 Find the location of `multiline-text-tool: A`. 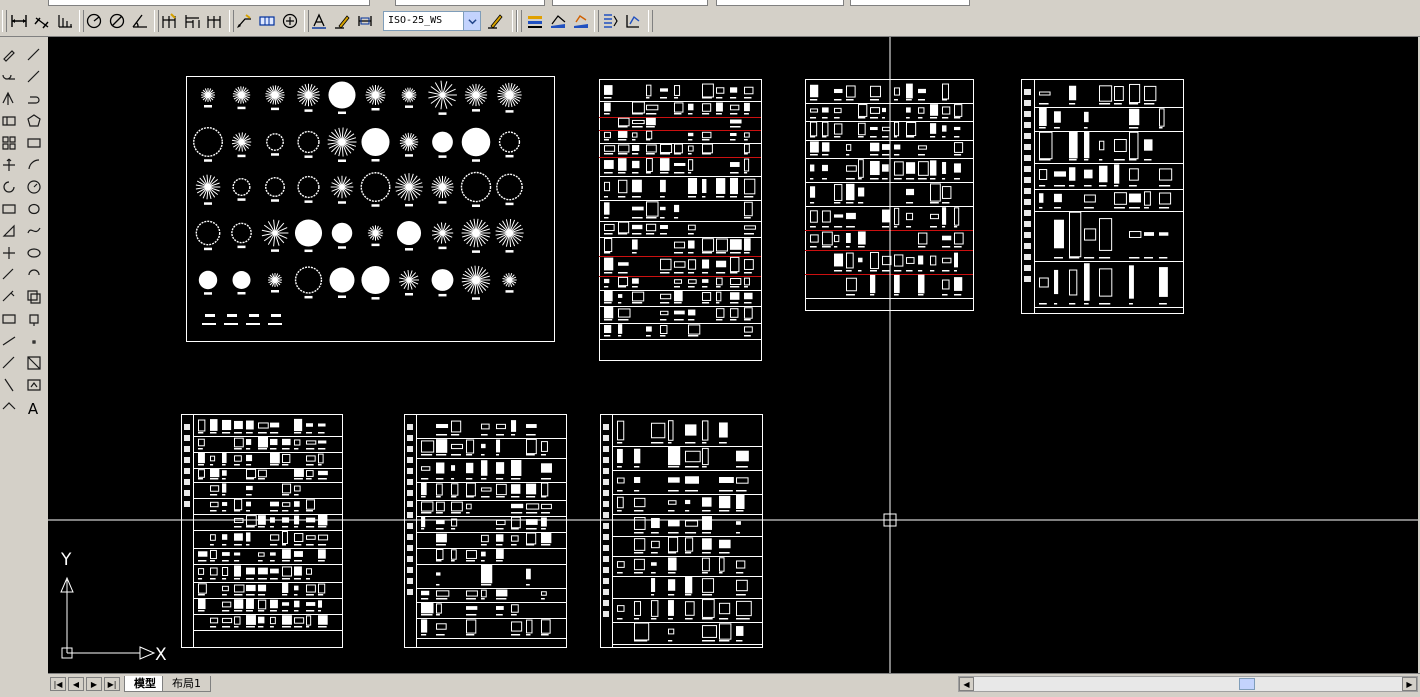

multiline-text-tool: A is located at coordinates (33, 409).